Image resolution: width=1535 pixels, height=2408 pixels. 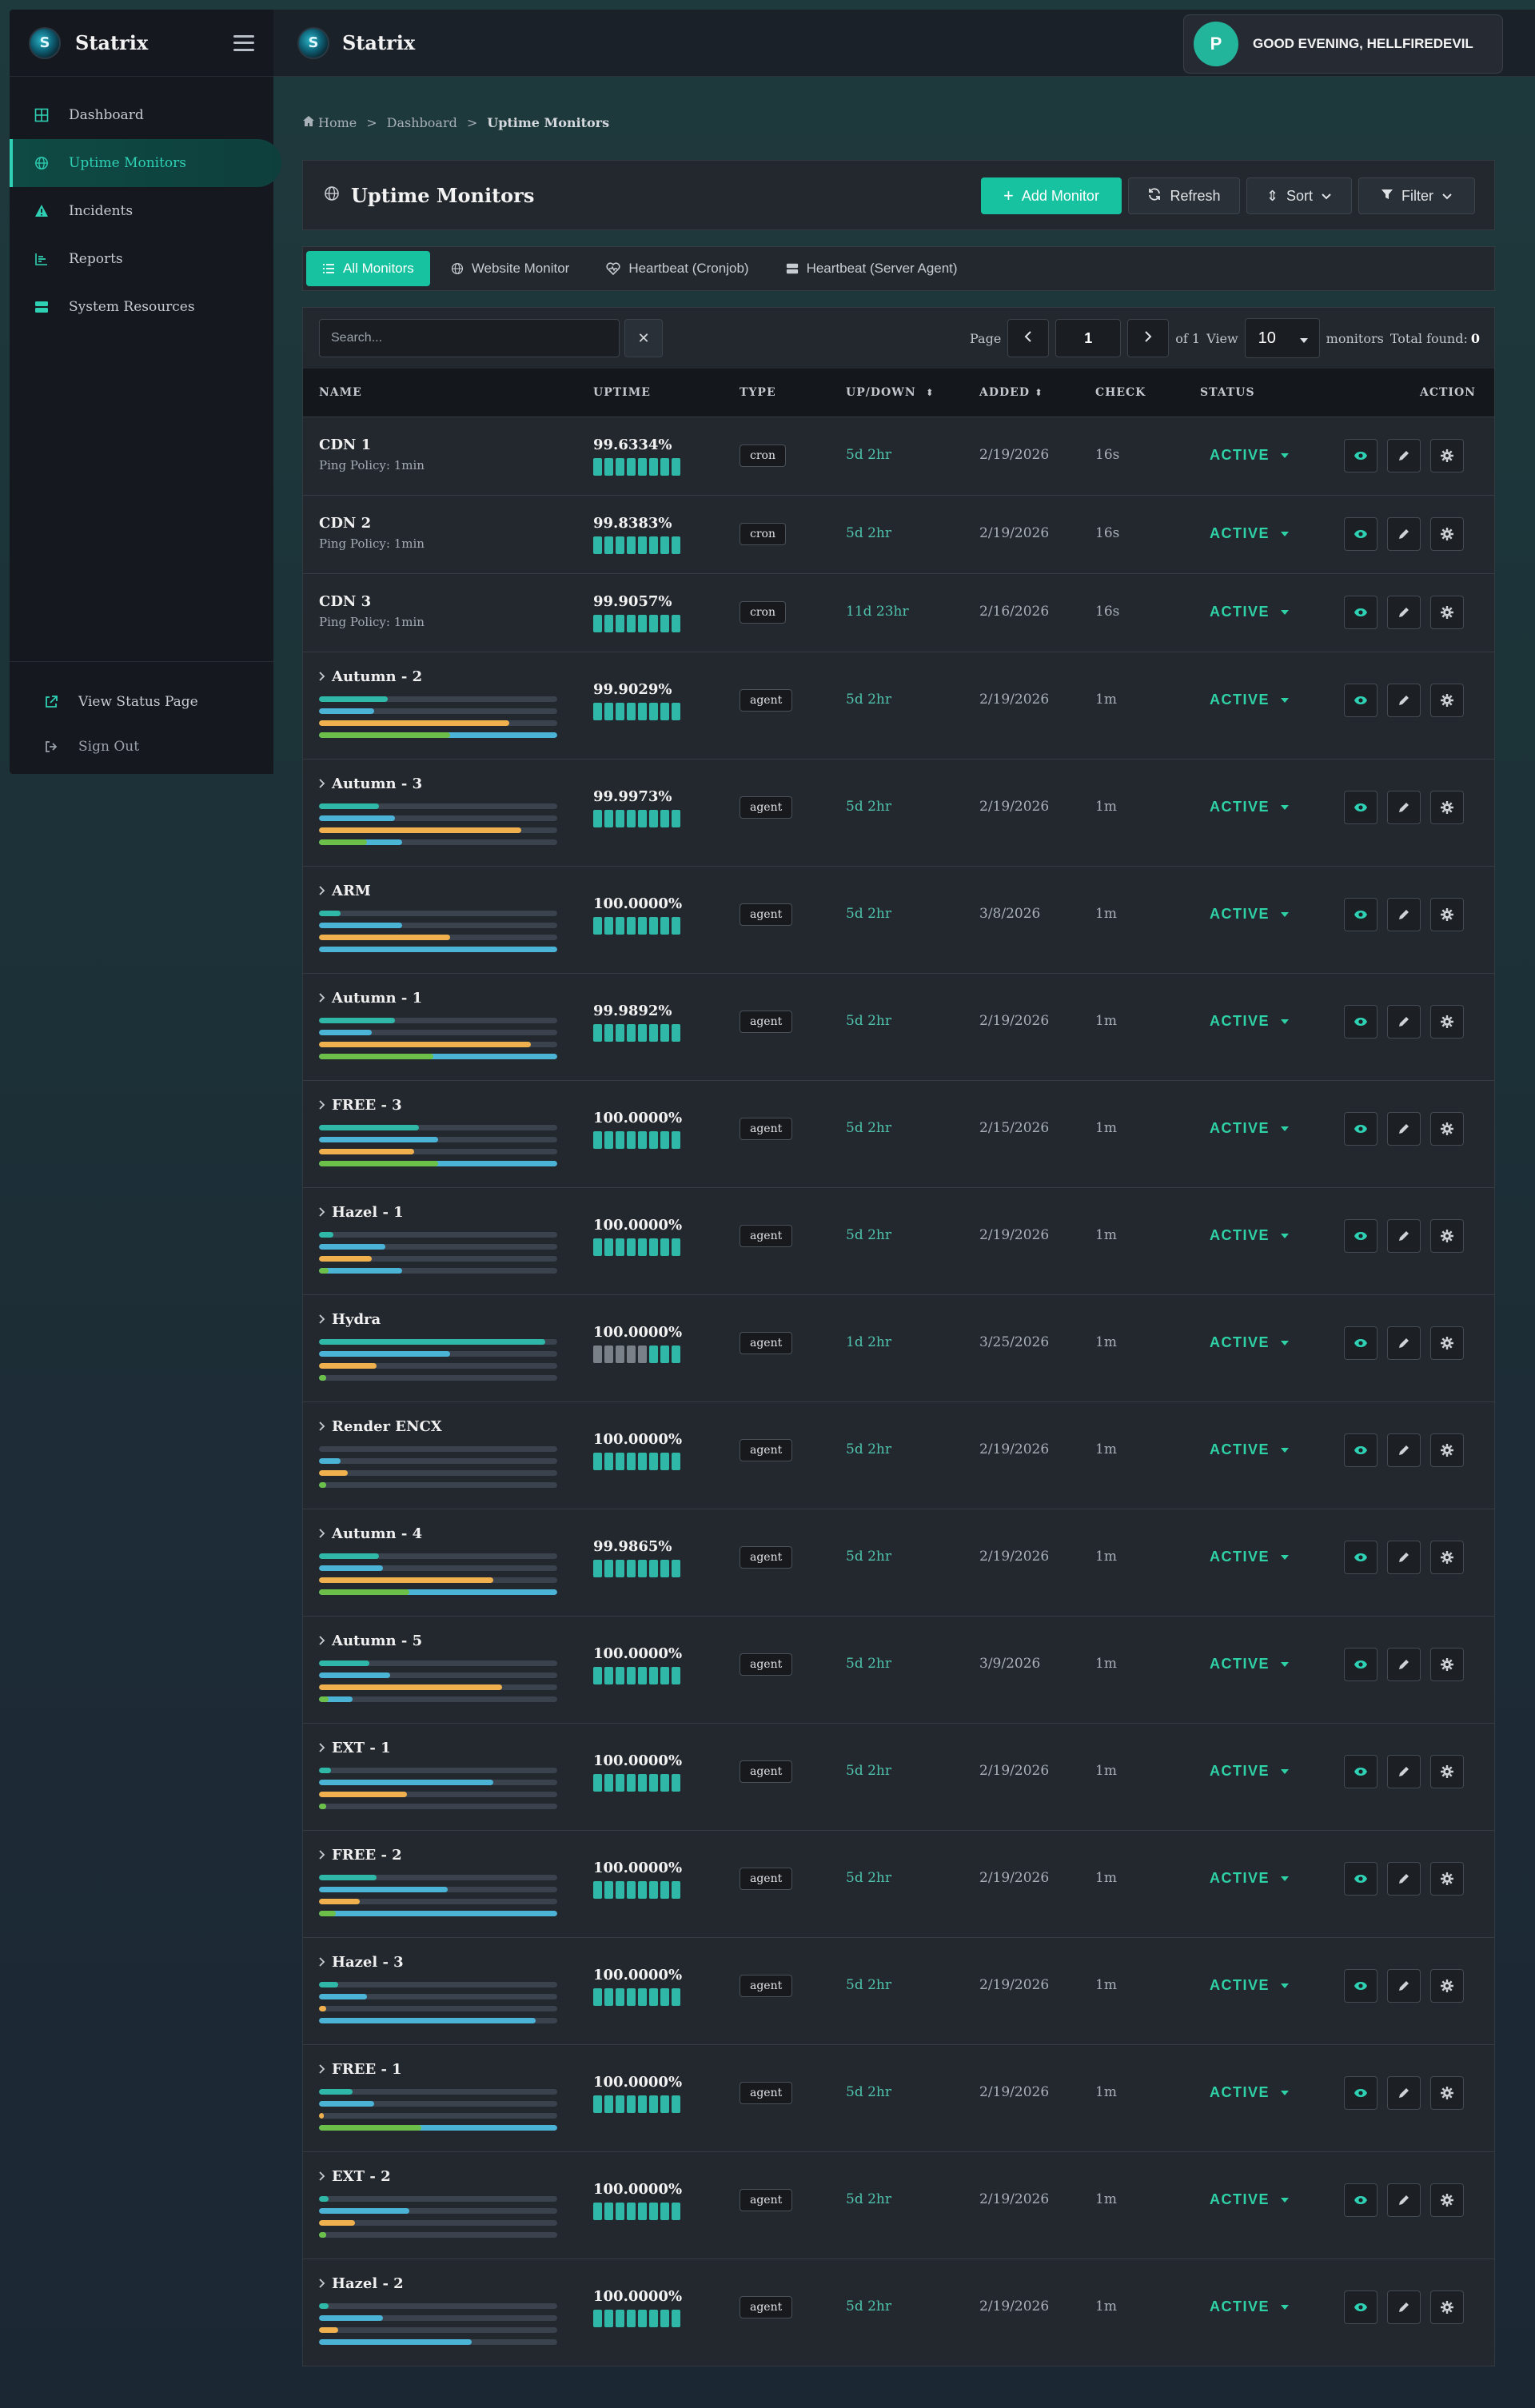 I want to click on monitor-name: CDN 2, so click(x=372, y=523).